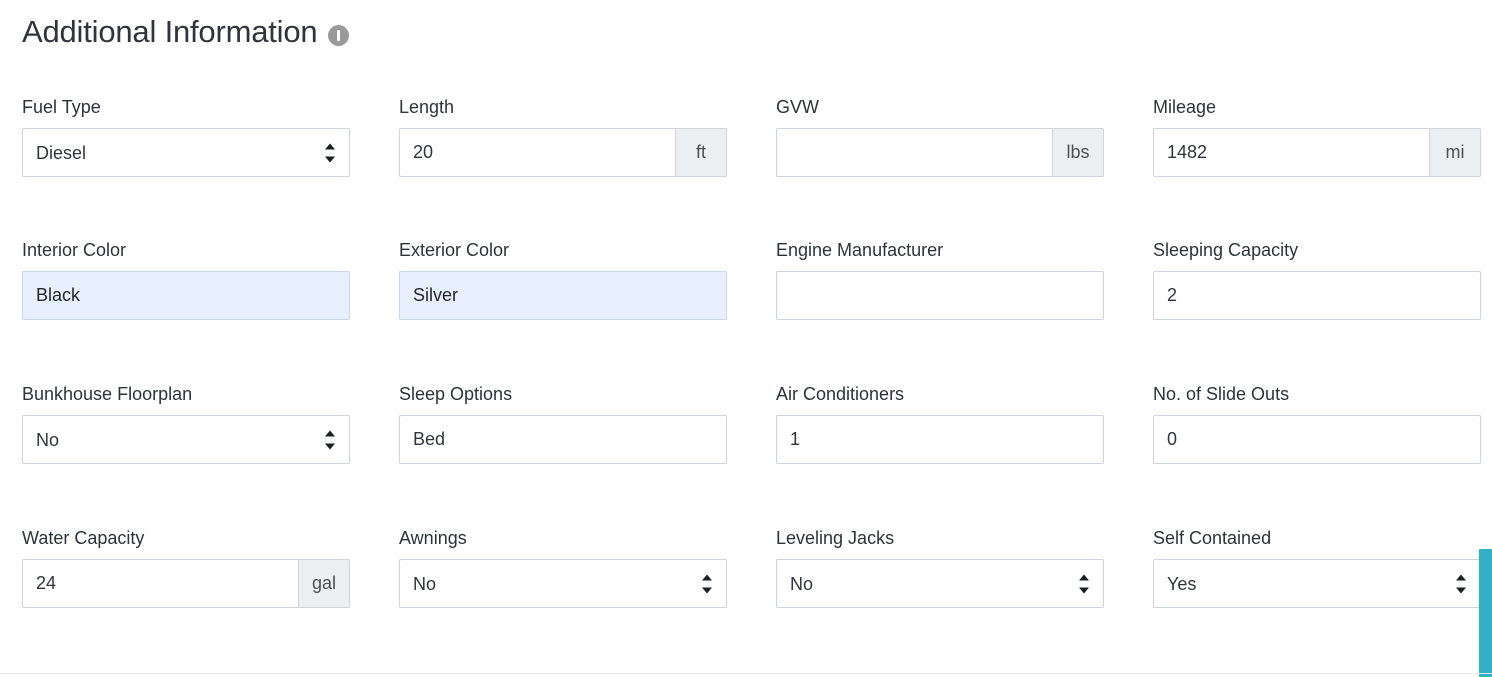  I want to click on input-length, so click(537, 152).